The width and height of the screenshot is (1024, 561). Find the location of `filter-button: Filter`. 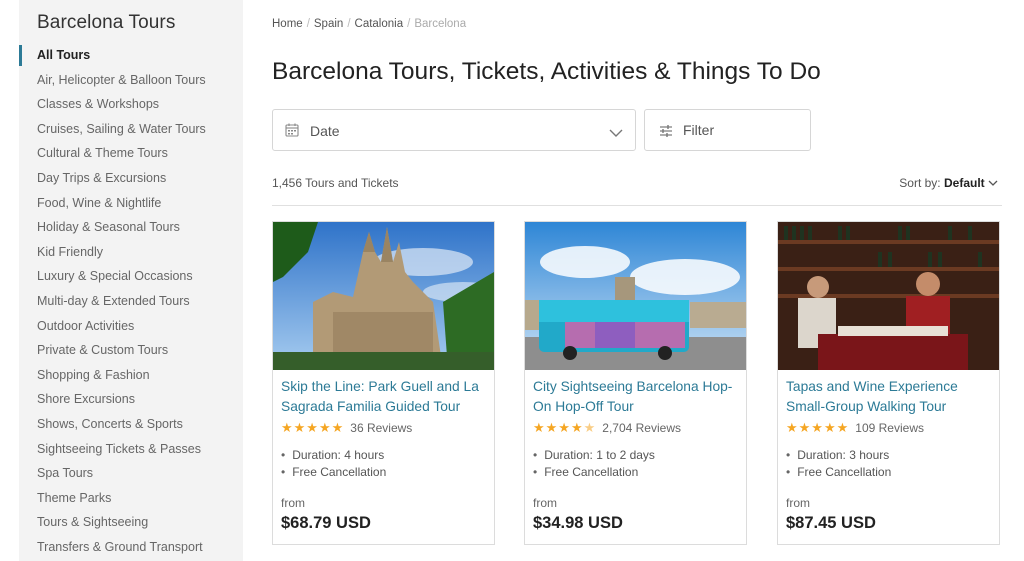

filter-button: Filter is located at coordinates (727, 130).